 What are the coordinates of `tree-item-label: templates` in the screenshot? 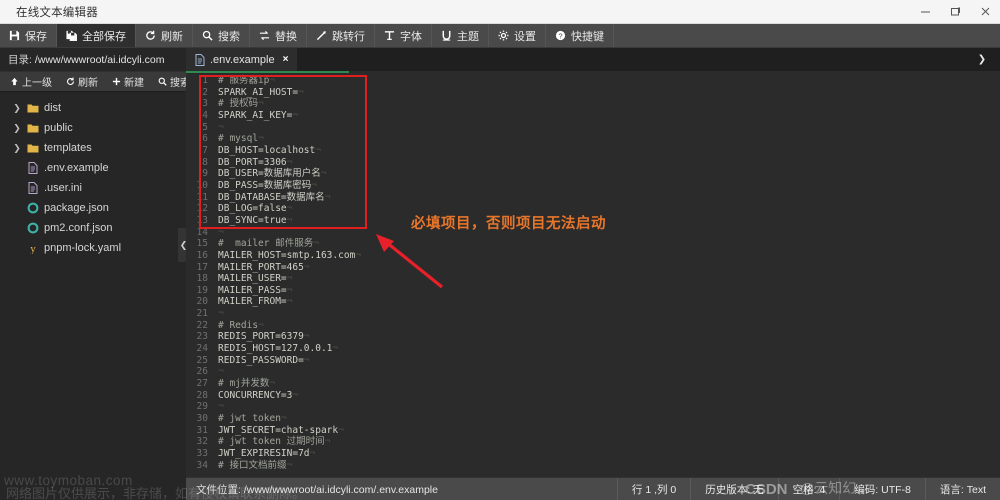 It's located at (68, 148).